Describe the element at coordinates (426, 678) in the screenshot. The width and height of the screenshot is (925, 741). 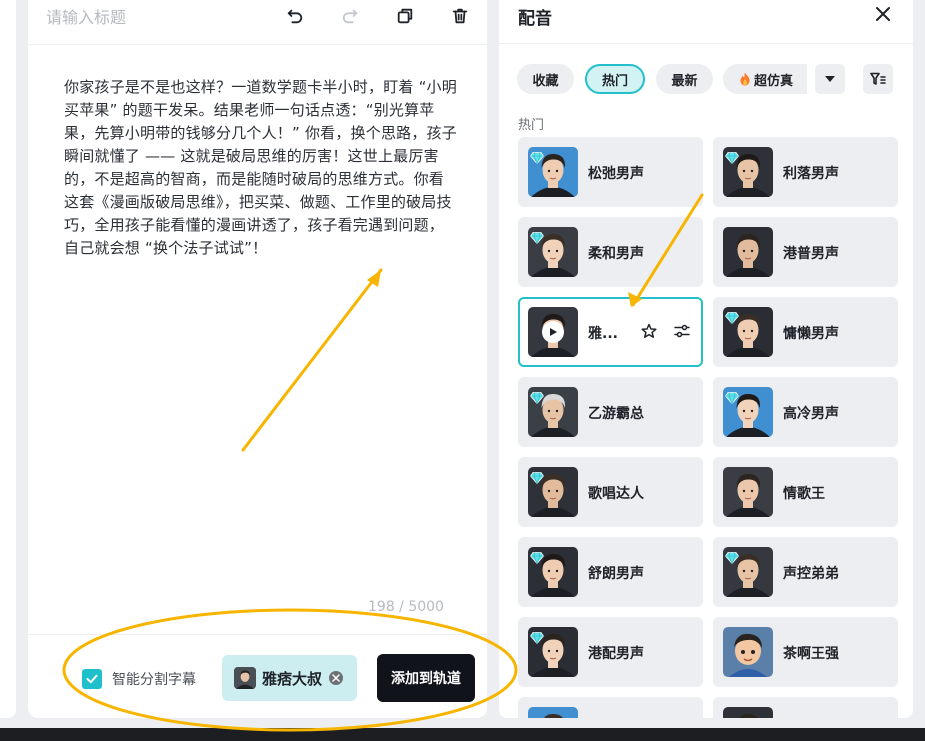
I see `add-to-track-button: 添加到轨道` at that location.